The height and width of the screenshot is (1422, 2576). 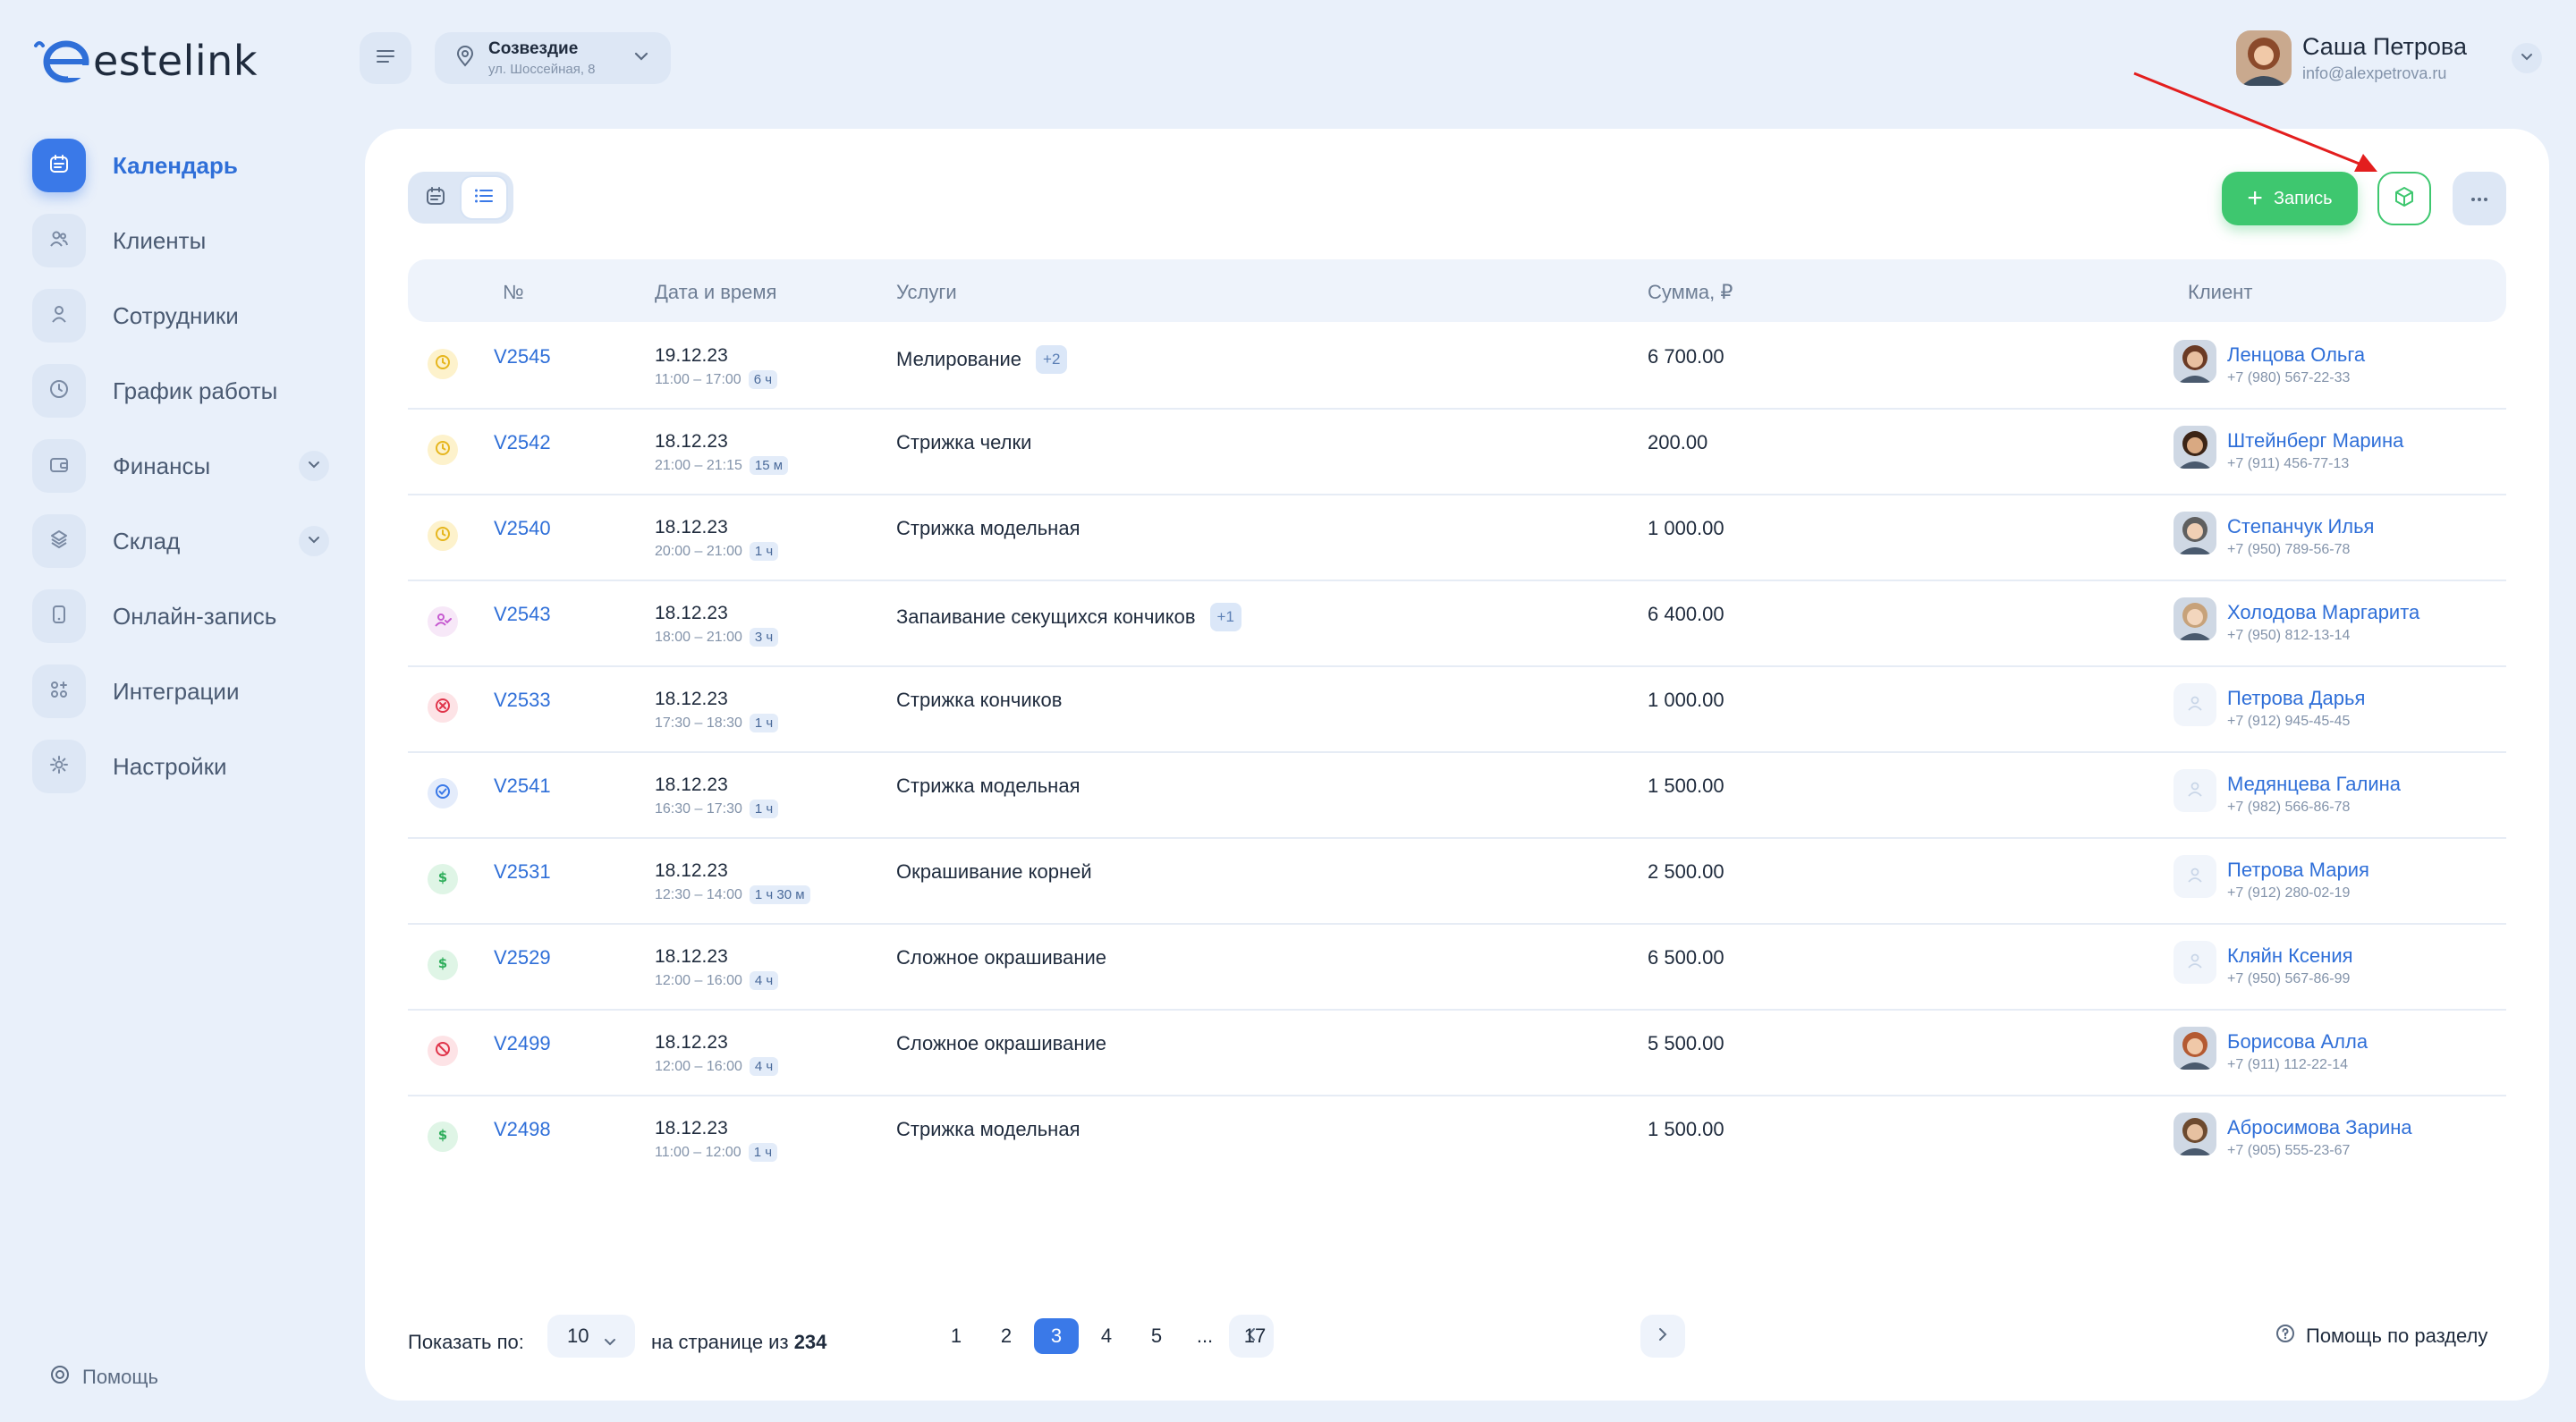 What do you see at coordinates (553, 58) in the screenshot?
I see `branch-selector: Созвездие ул. Шоссейная, 8` at bounding box center [553, 58].